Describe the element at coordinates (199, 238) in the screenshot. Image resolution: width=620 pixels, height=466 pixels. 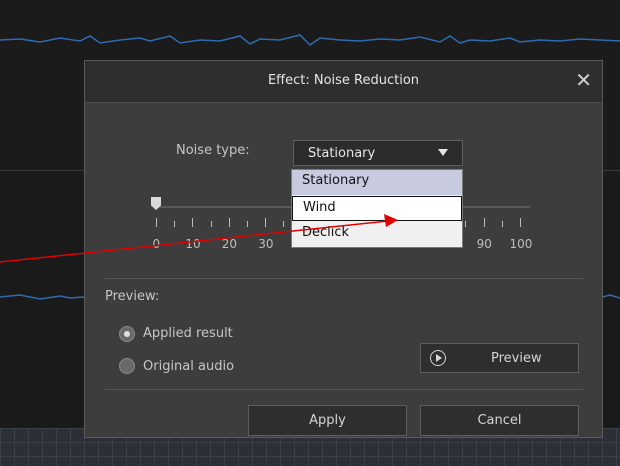
I see `annotation-arrow` at that location.